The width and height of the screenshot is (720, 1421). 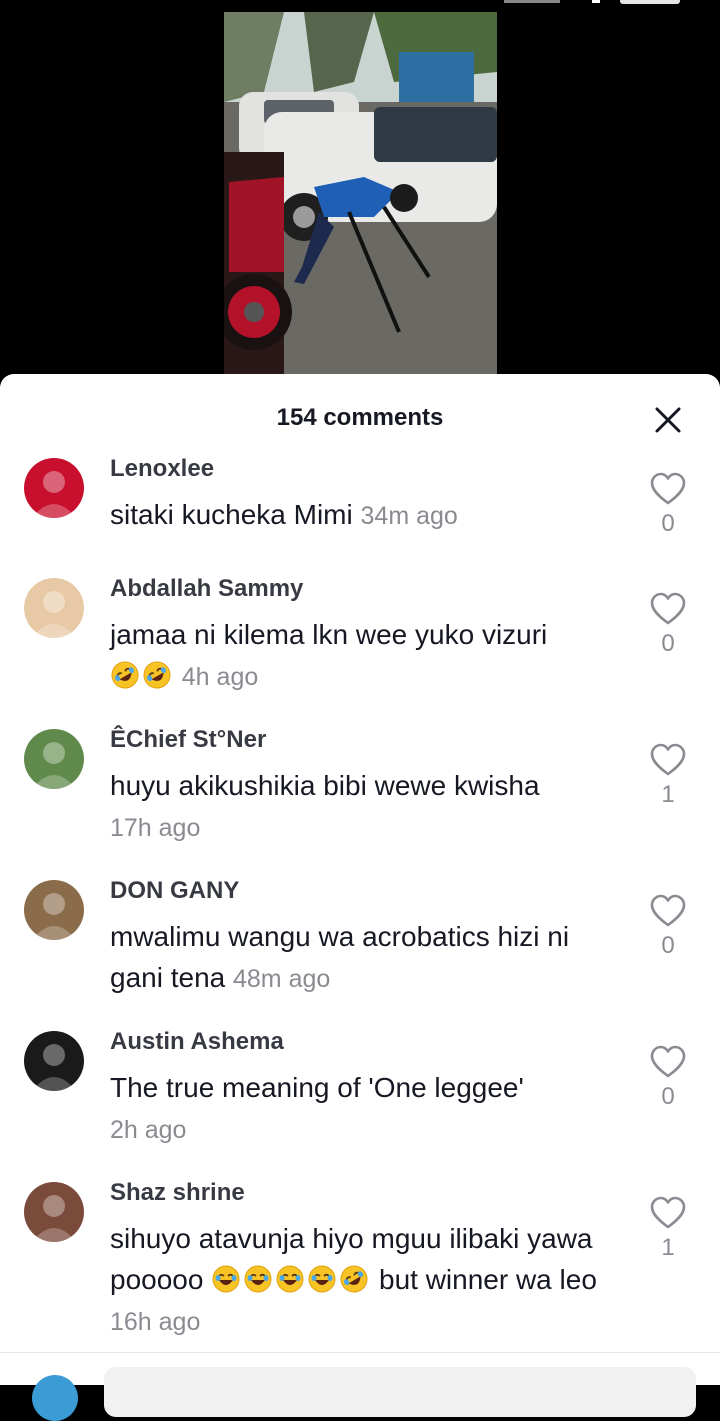 I want to click on video-frame, so click(x=360, y=193).